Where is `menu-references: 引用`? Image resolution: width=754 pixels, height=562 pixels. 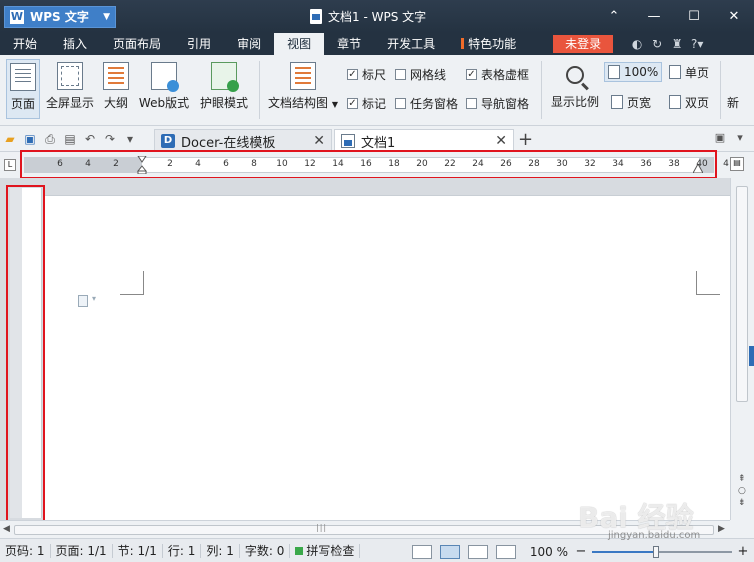 menu-references: 引用 is located at coordinates (199, 44).